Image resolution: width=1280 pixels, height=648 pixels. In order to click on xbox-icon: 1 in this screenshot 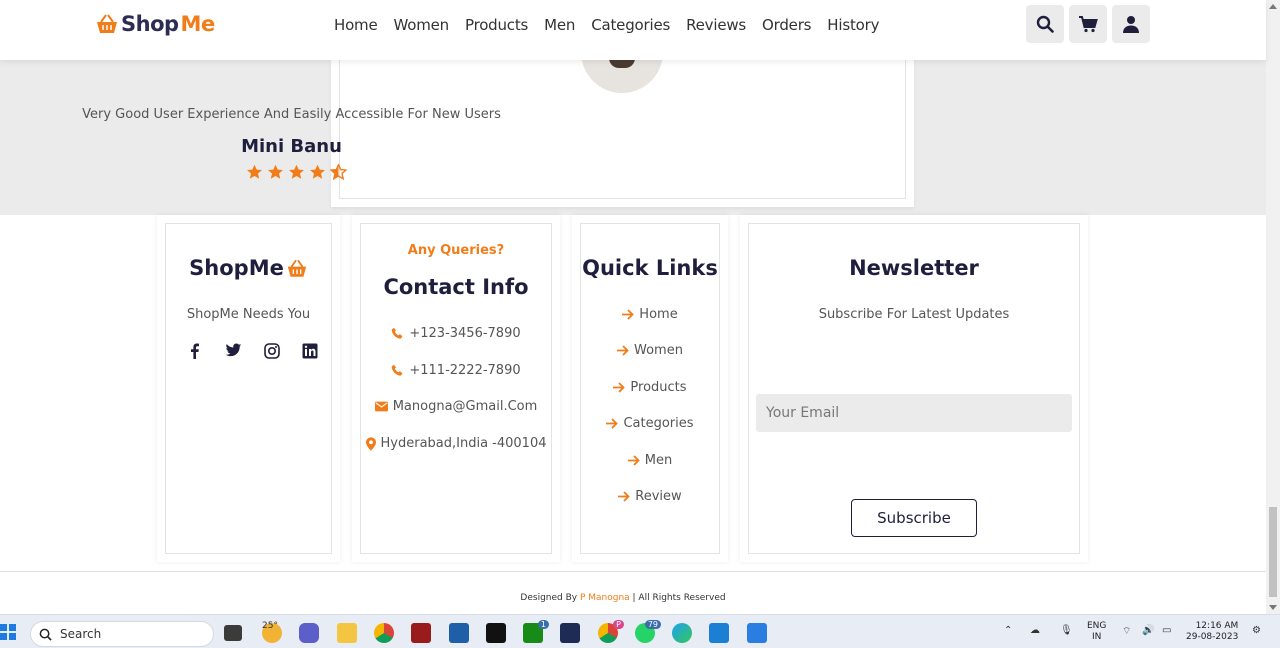, I will do `click(536, 631)`.